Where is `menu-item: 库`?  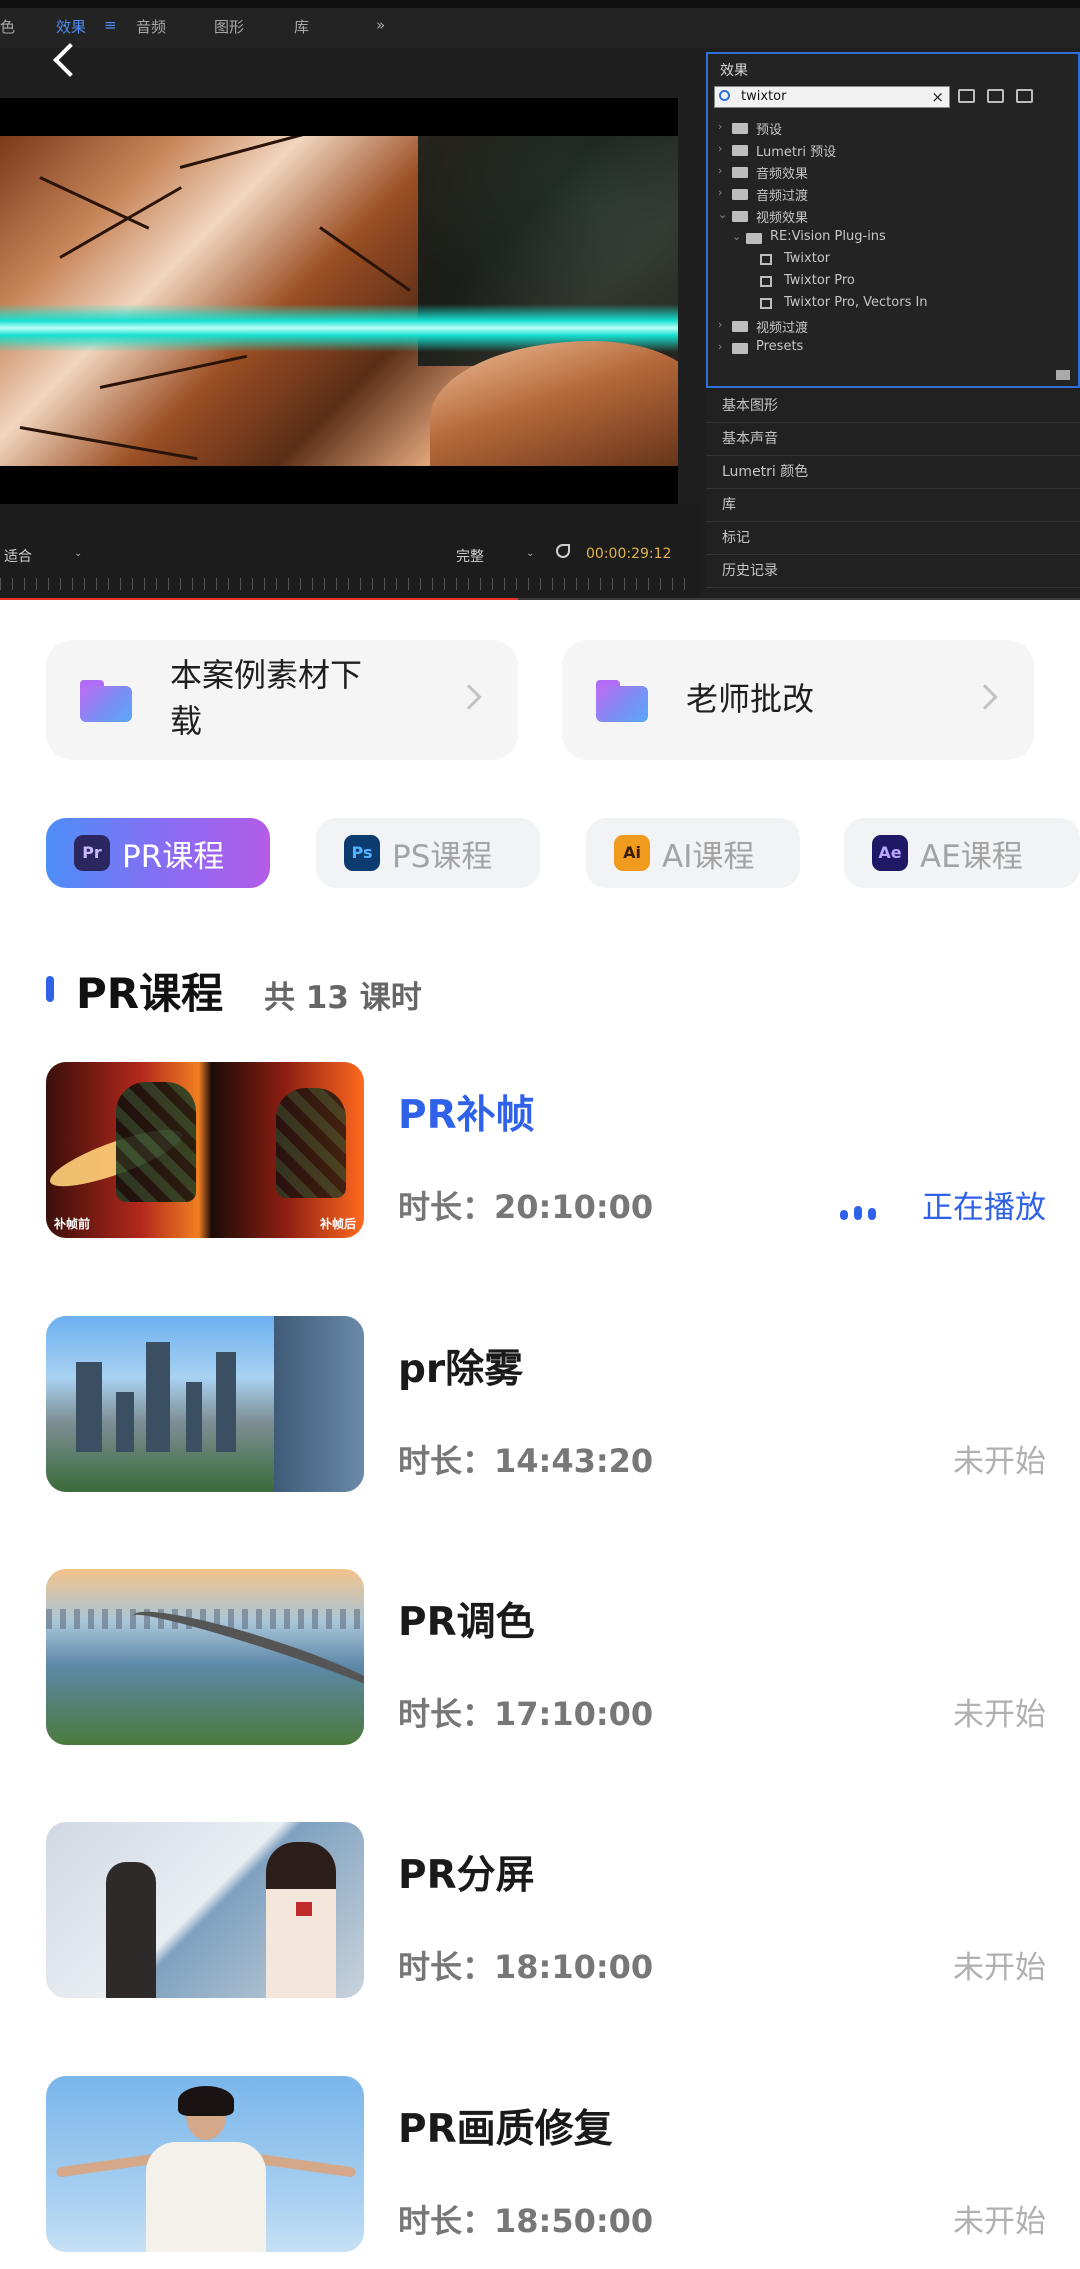 menu-item: 库 is located at coordinates (302, 27).